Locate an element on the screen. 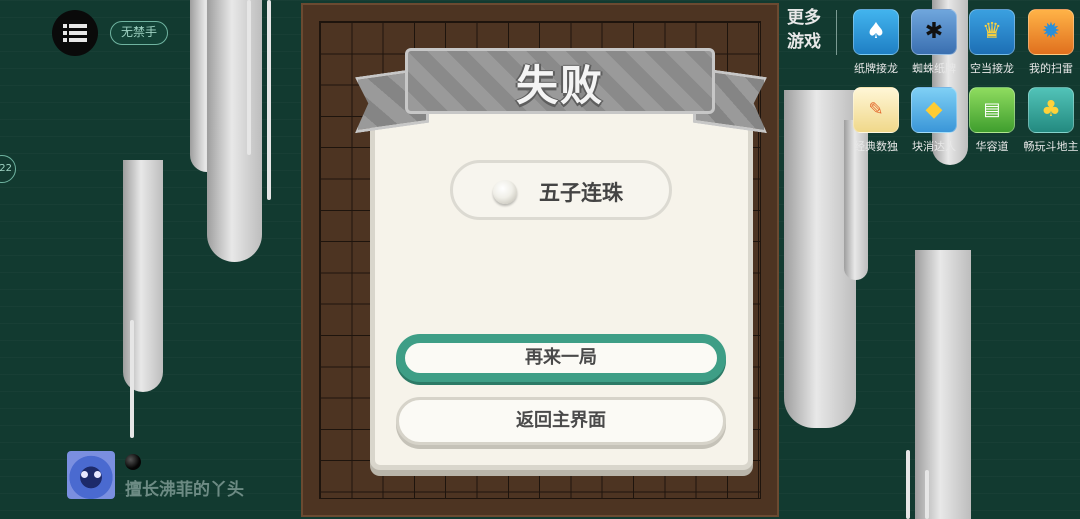 The height and width of the screenshot is (519, 1080). menu-button is located at coordinates (75, 33).